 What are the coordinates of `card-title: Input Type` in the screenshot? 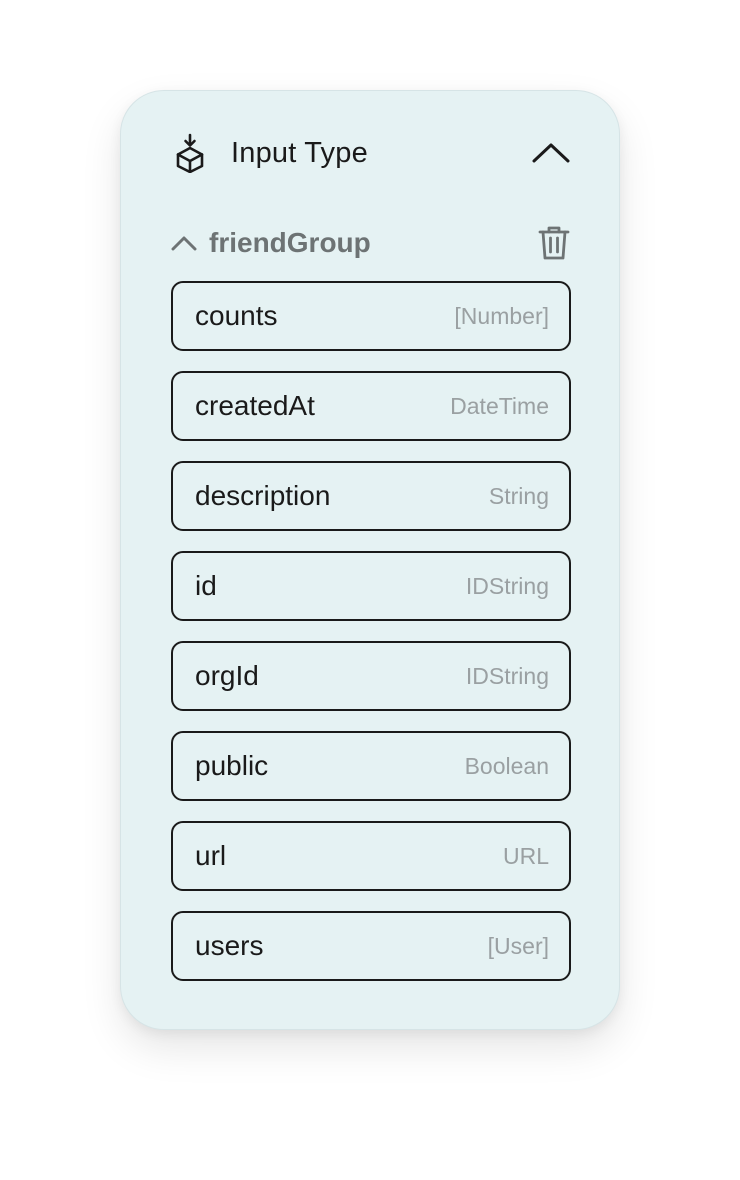 It's located at (299, 152).